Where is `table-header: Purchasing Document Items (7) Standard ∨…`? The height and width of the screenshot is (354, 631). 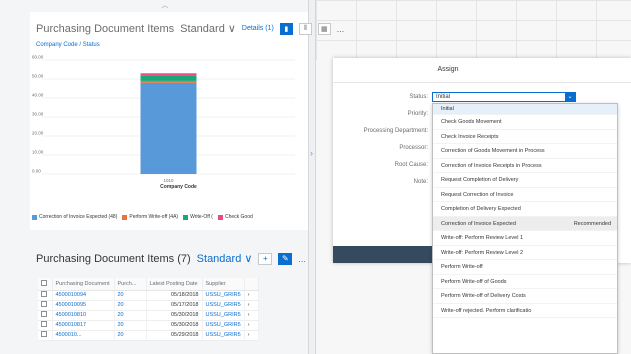 table-header: Purchasing Document Items (7) Standard ∨… is located at coordinates (171, 258).